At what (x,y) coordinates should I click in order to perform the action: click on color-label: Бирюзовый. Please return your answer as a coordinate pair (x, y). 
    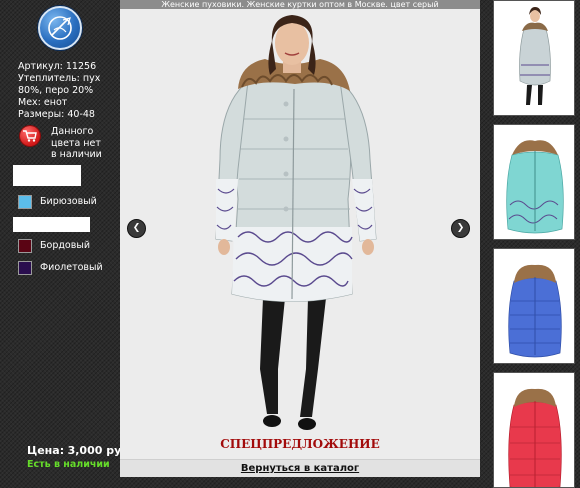
    Looking at the image, I should click on (68, 201).